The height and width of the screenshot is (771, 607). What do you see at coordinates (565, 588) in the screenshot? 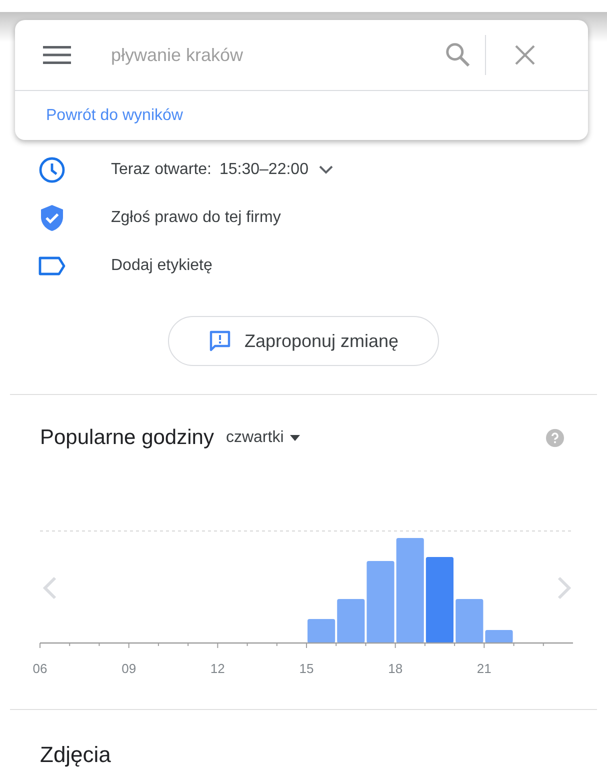
I see `next-day-icon` at bounding box center [565, 588].